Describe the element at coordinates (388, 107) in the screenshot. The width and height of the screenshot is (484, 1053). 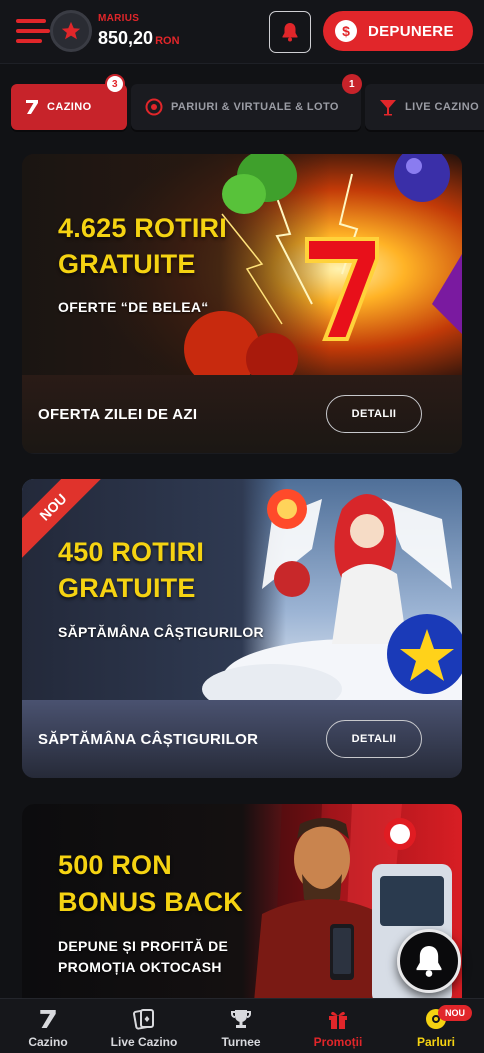
I see `cocktail-icon` at that location.